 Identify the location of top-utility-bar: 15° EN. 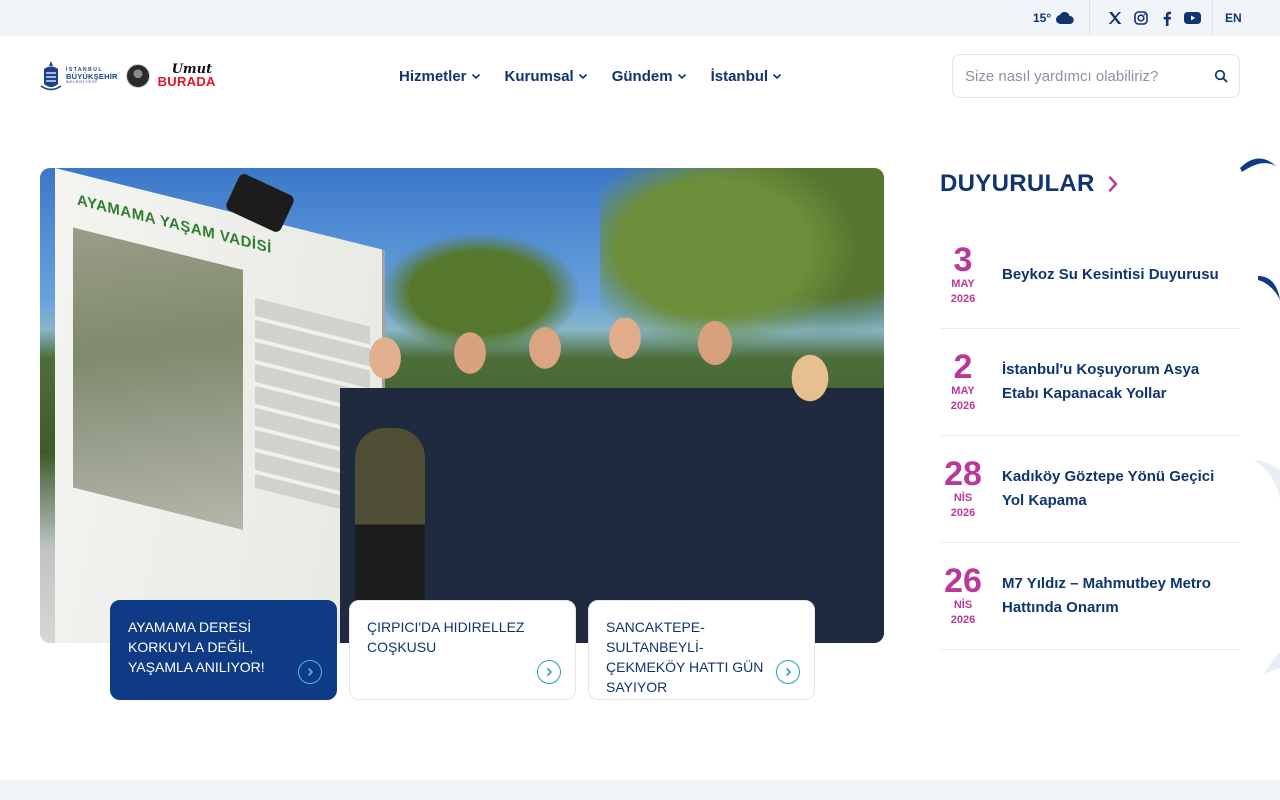
(640, 18).